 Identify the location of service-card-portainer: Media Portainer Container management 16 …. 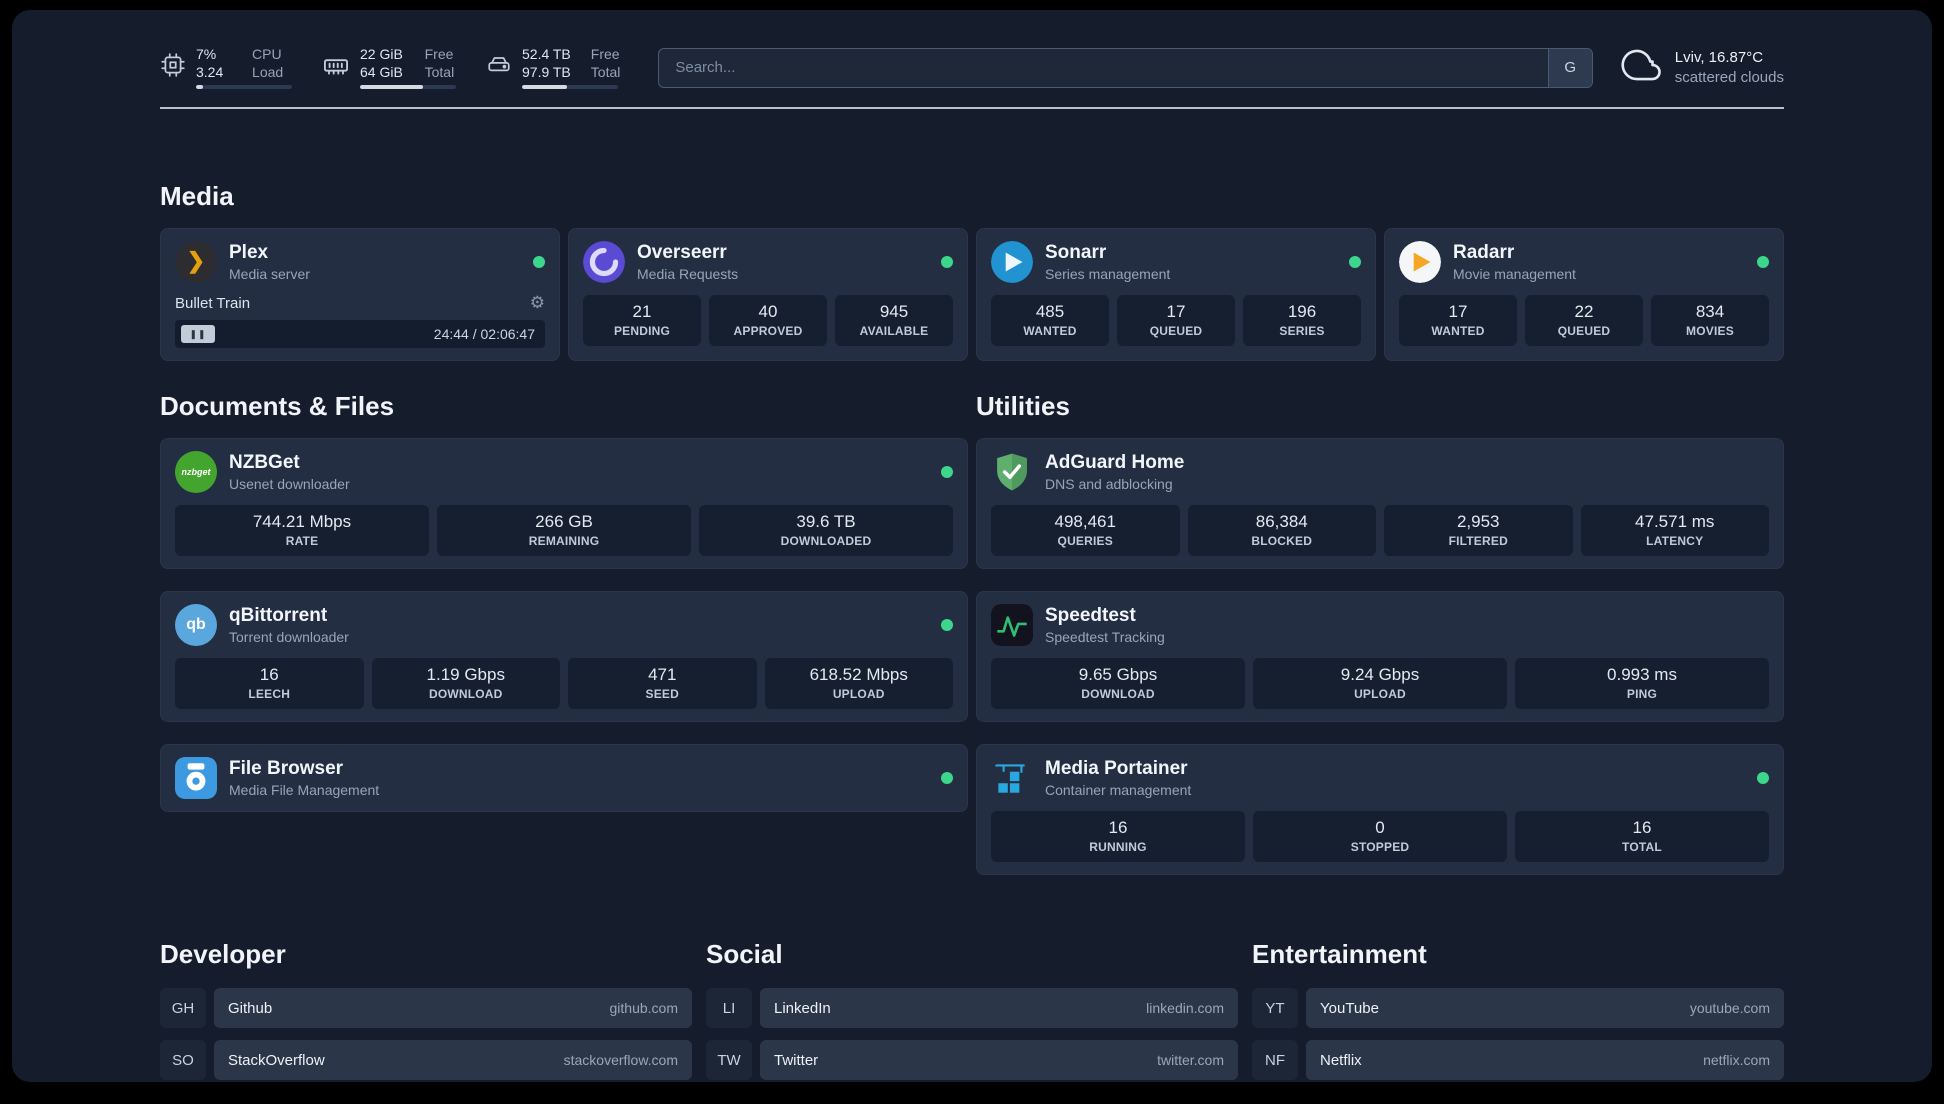
(1380, 809).